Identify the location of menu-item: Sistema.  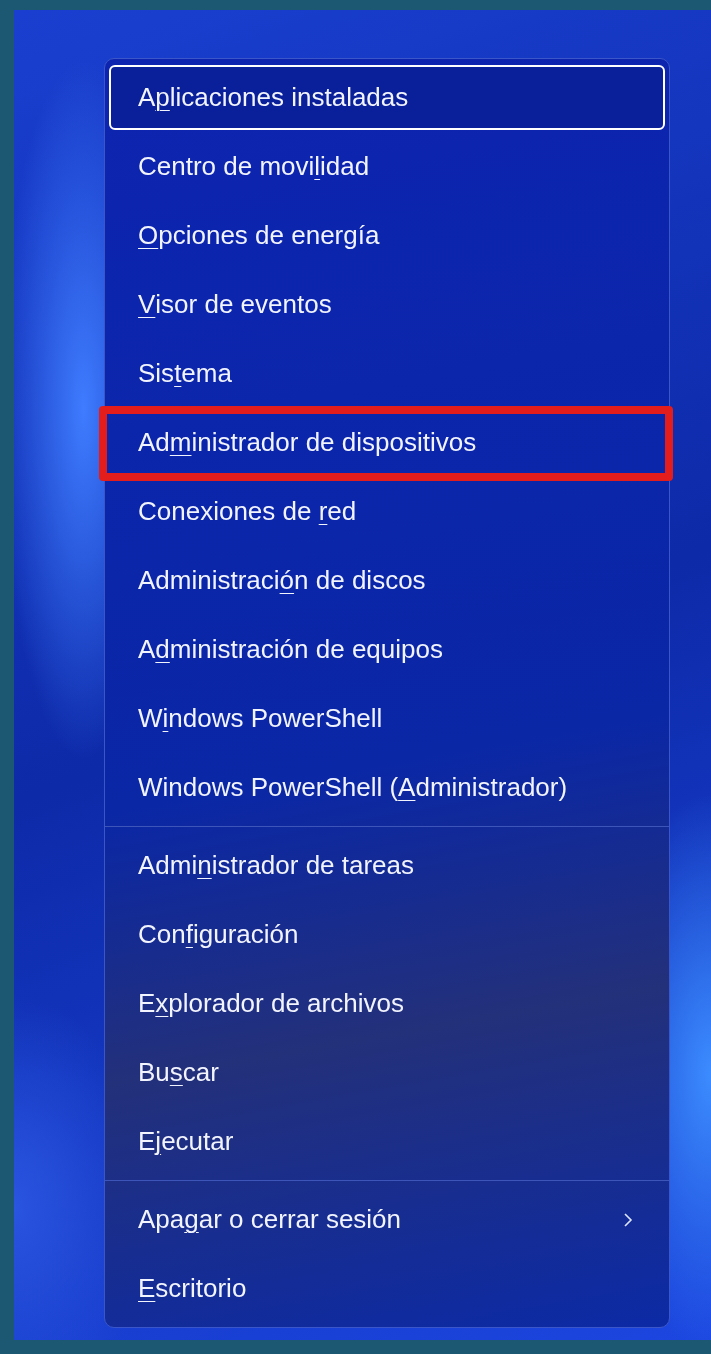
(387, 373).